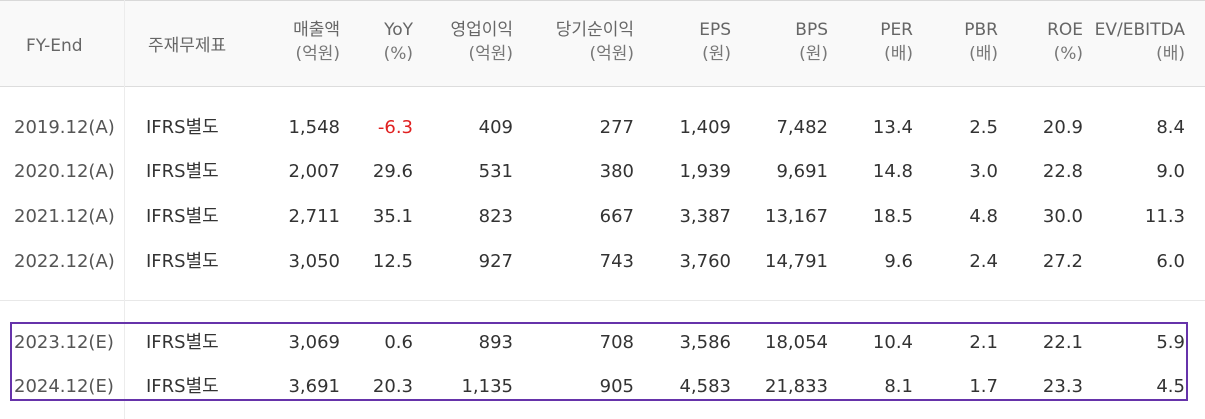  Describe the element at coordinates (1140, 42) in the screenshot. I see `header-ev-ebitda: EV/EBITDA (배)` at that location.